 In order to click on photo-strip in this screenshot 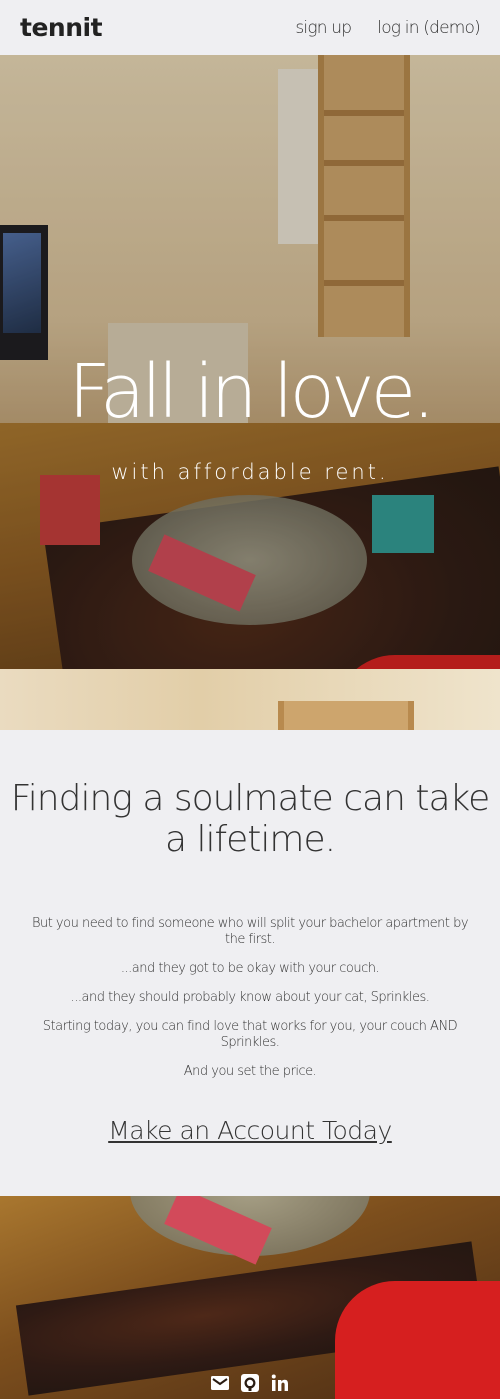, I will do `click(250, 699)`.